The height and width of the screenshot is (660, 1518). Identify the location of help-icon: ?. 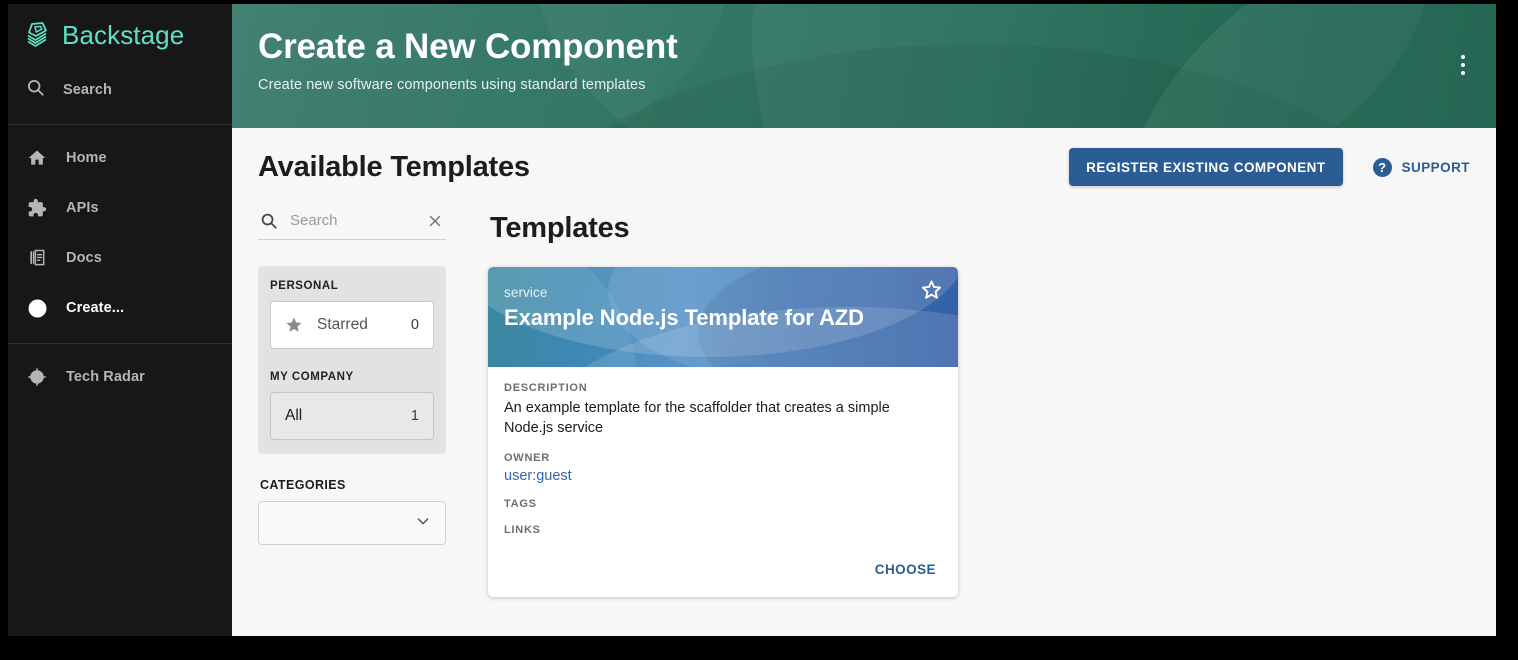
(1382, 167).